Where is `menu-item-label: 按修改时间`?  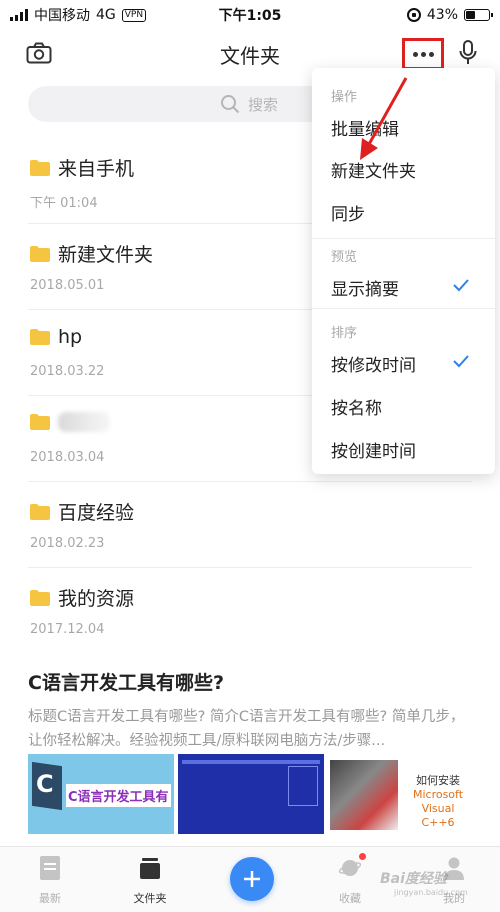 menu-item-label: 按修改时间 is located at coordinates (373, 366).